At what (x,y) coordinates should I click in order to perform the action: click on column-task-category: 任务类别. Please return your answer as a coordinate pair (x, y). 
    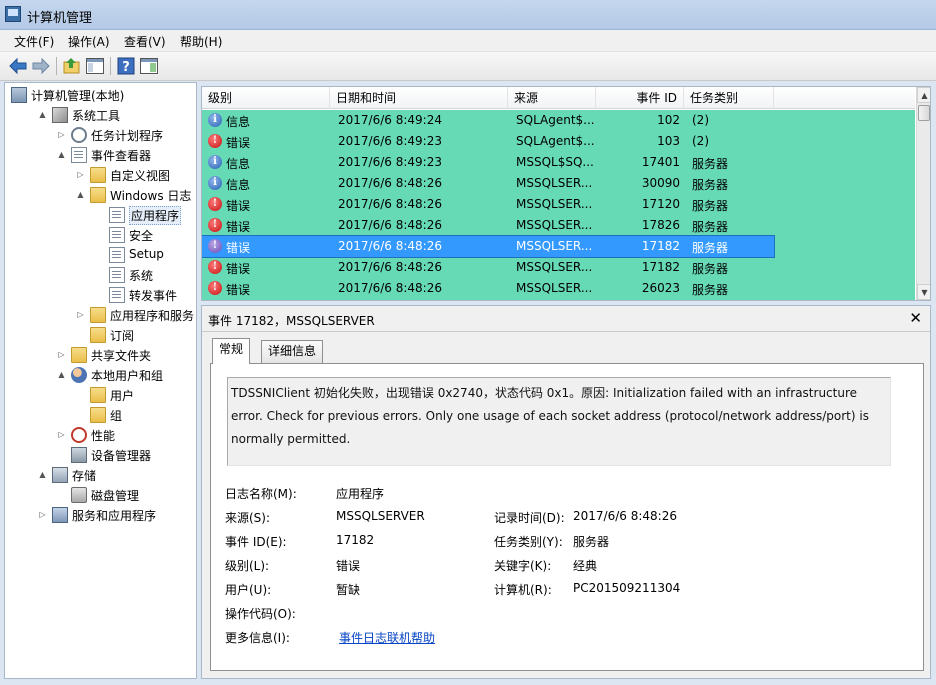
    Looking at the image, I should click on (729, 98).